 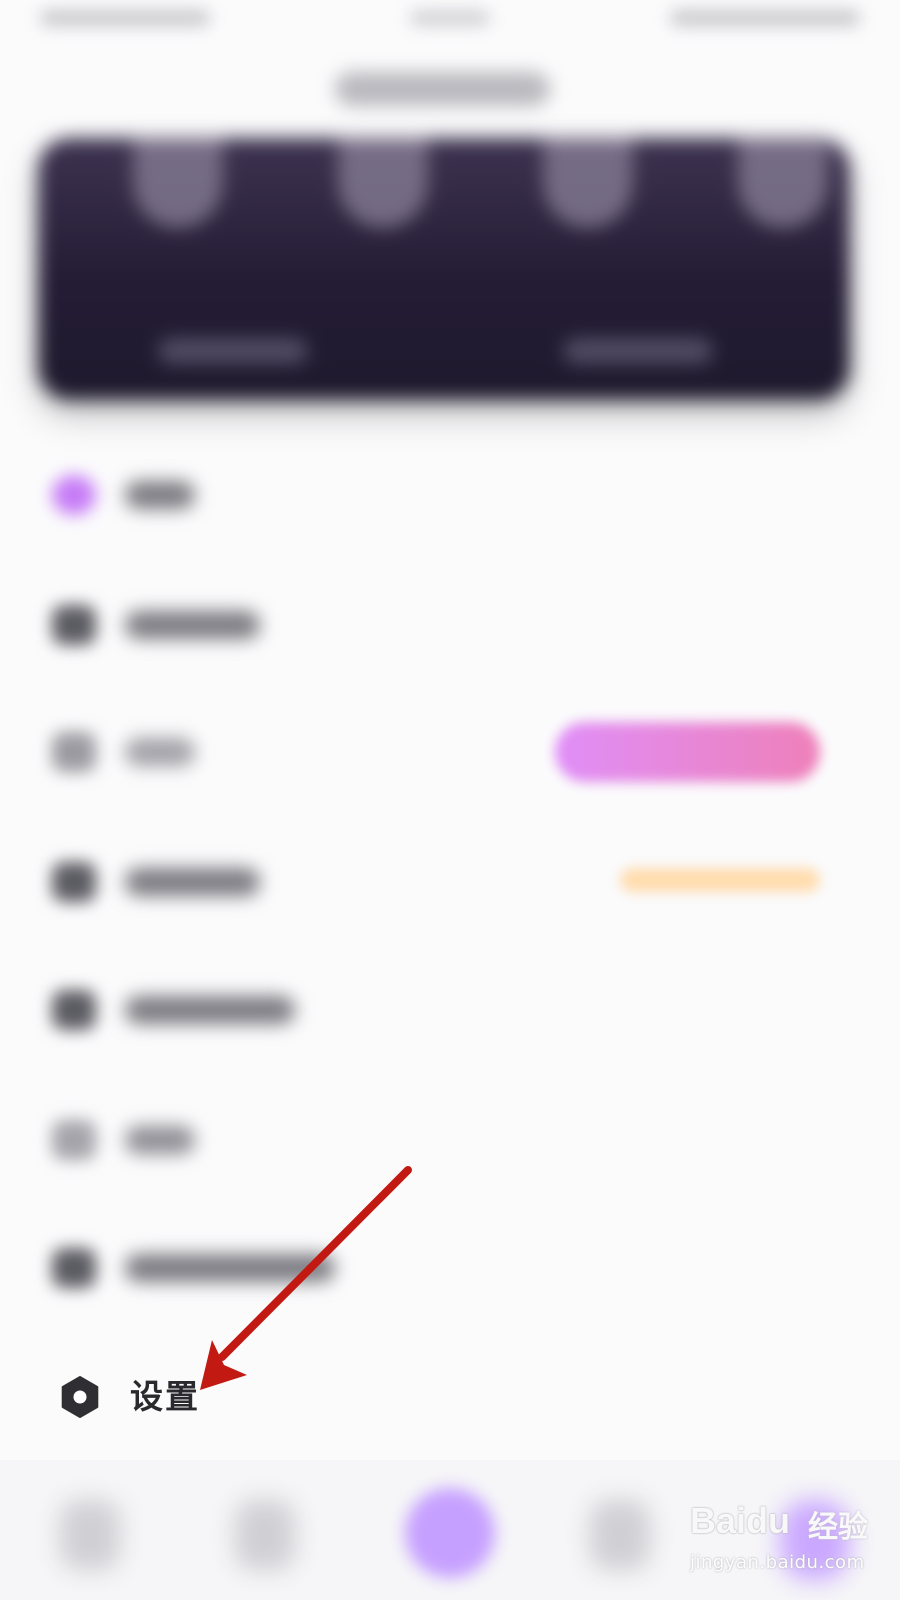 I want to click on watermark-url: jingyan.baidu.com, so click(x=777, y=1562).